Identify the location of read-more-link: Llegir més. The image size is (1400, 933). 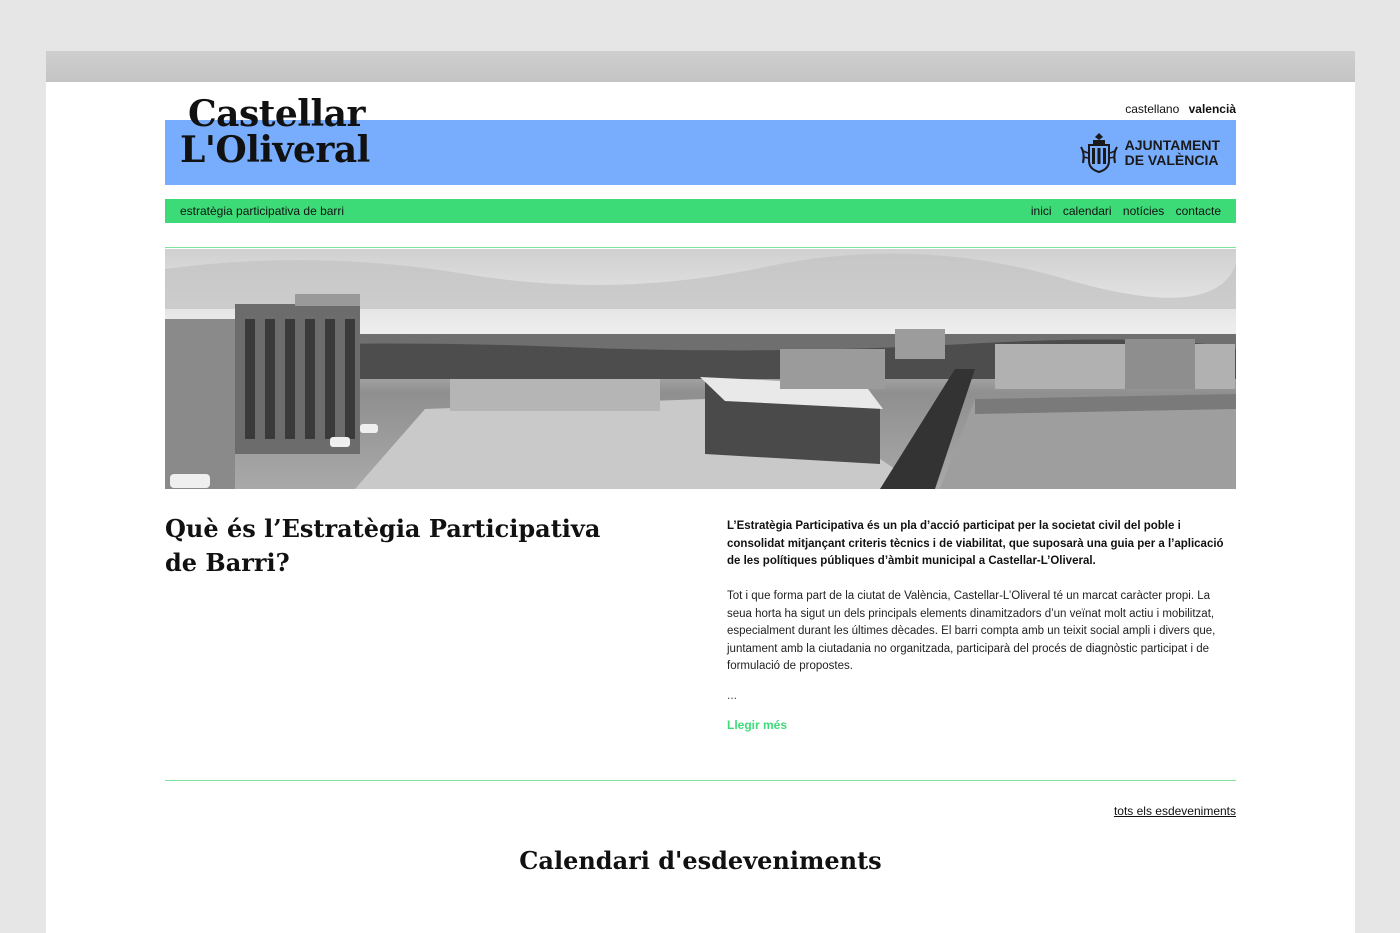
(757, 725).